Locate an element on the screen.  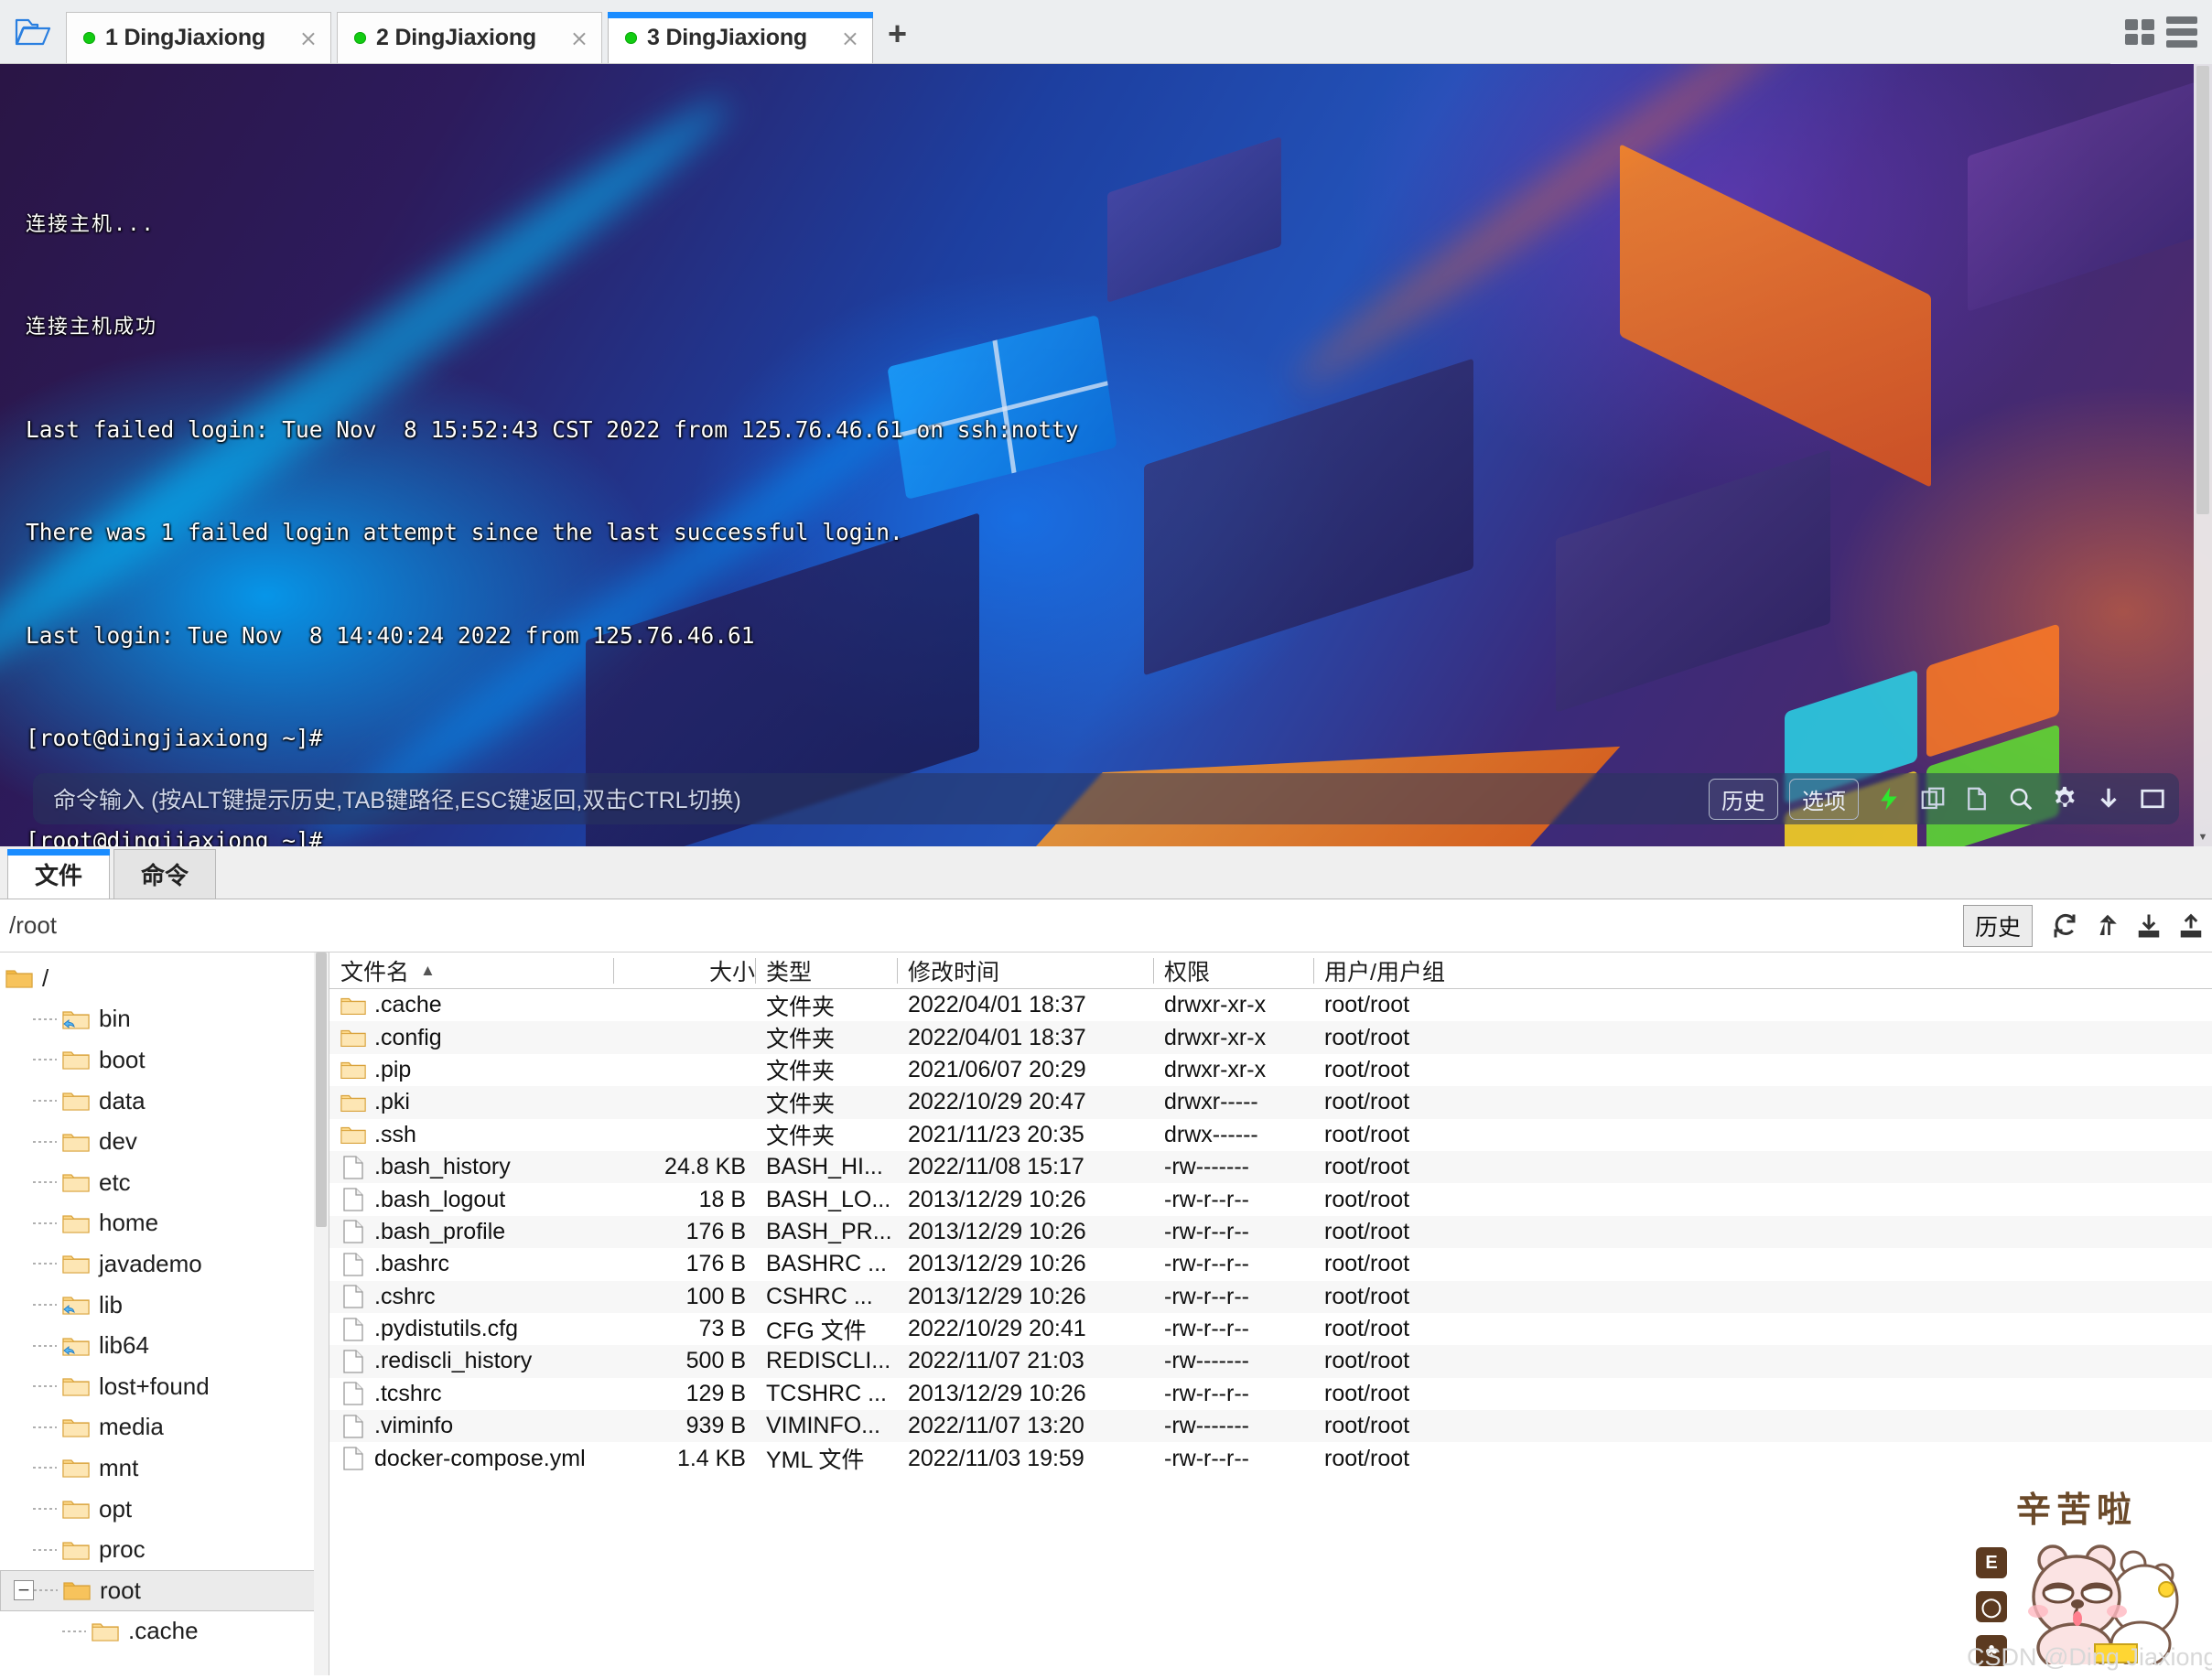
duplicate-icon is located at coordinates (1933, 799).